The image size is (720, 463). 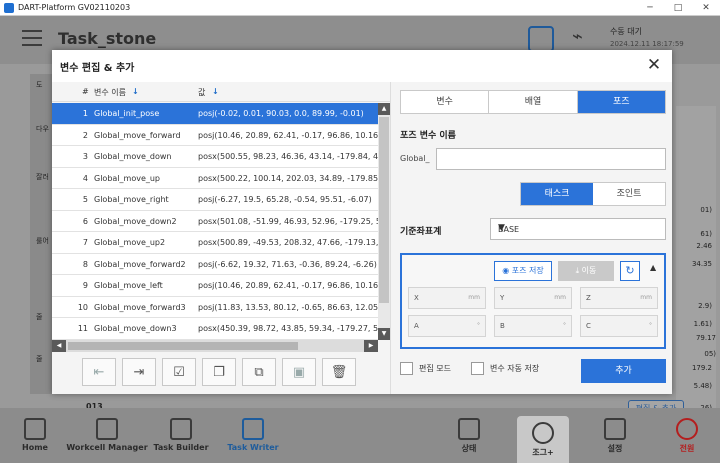 I want to click on field-b: B °, so click(x=533, y=326).